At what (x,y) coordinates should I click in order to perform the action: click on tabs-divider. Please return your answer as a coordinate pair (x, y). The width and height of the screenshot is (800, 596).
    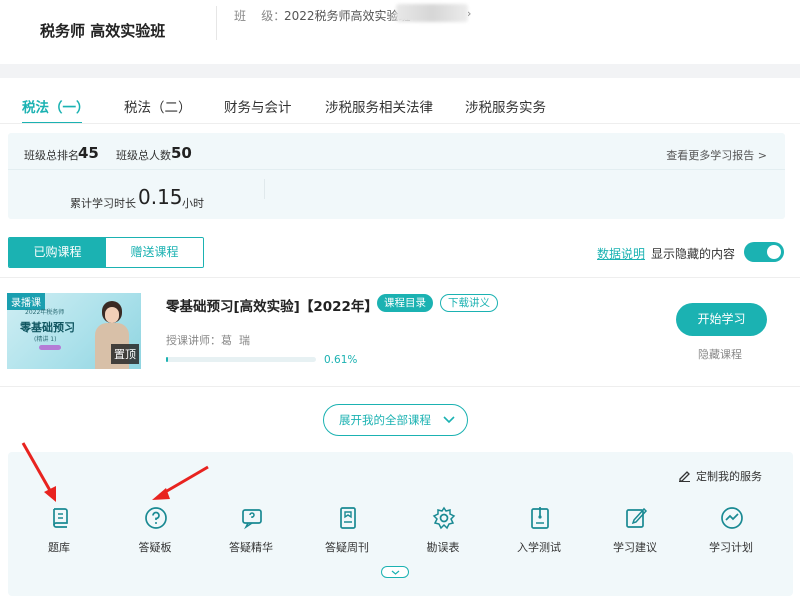
    Looking at the image, I should click on (400, 123).